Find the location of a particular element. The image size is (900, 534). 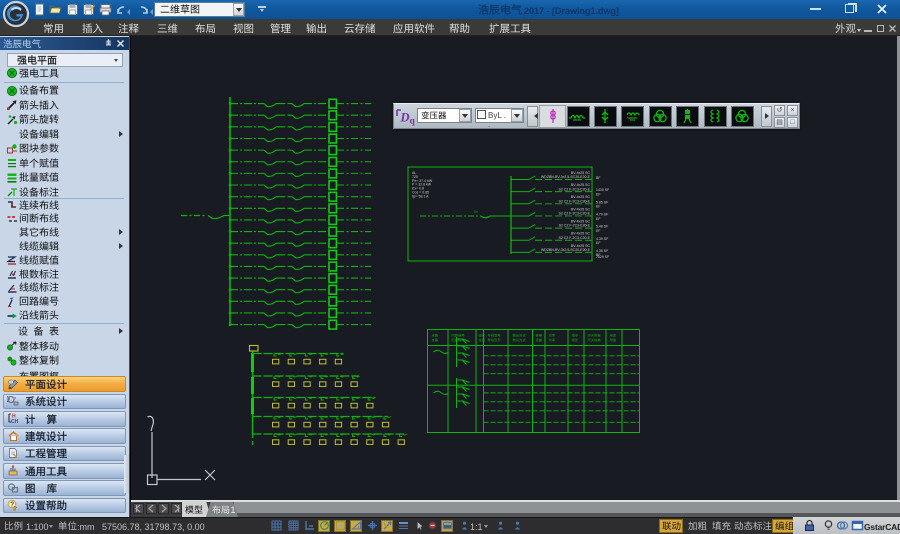

svg-text: q is located at coordinates (413, 122).